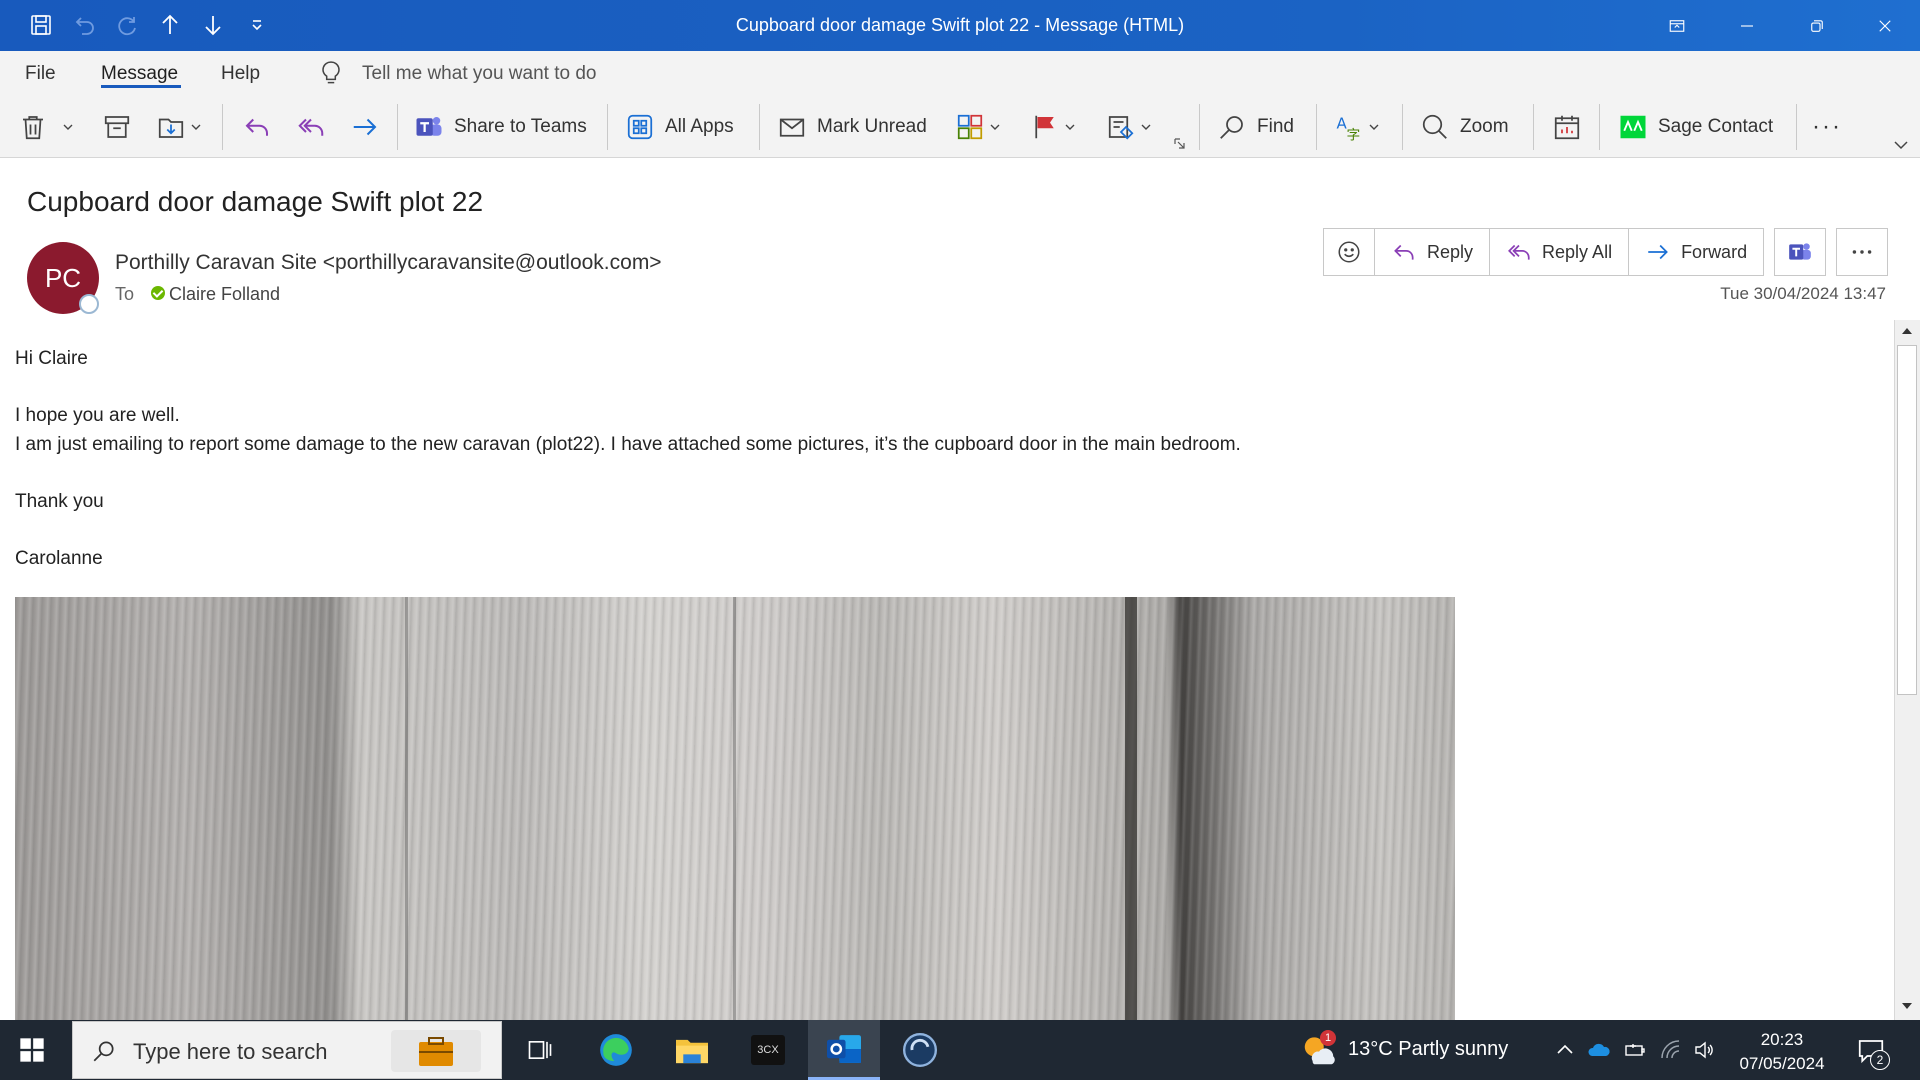 The image size is (1920, 1080). I want to click on network-icon, so click(1671, 1050).